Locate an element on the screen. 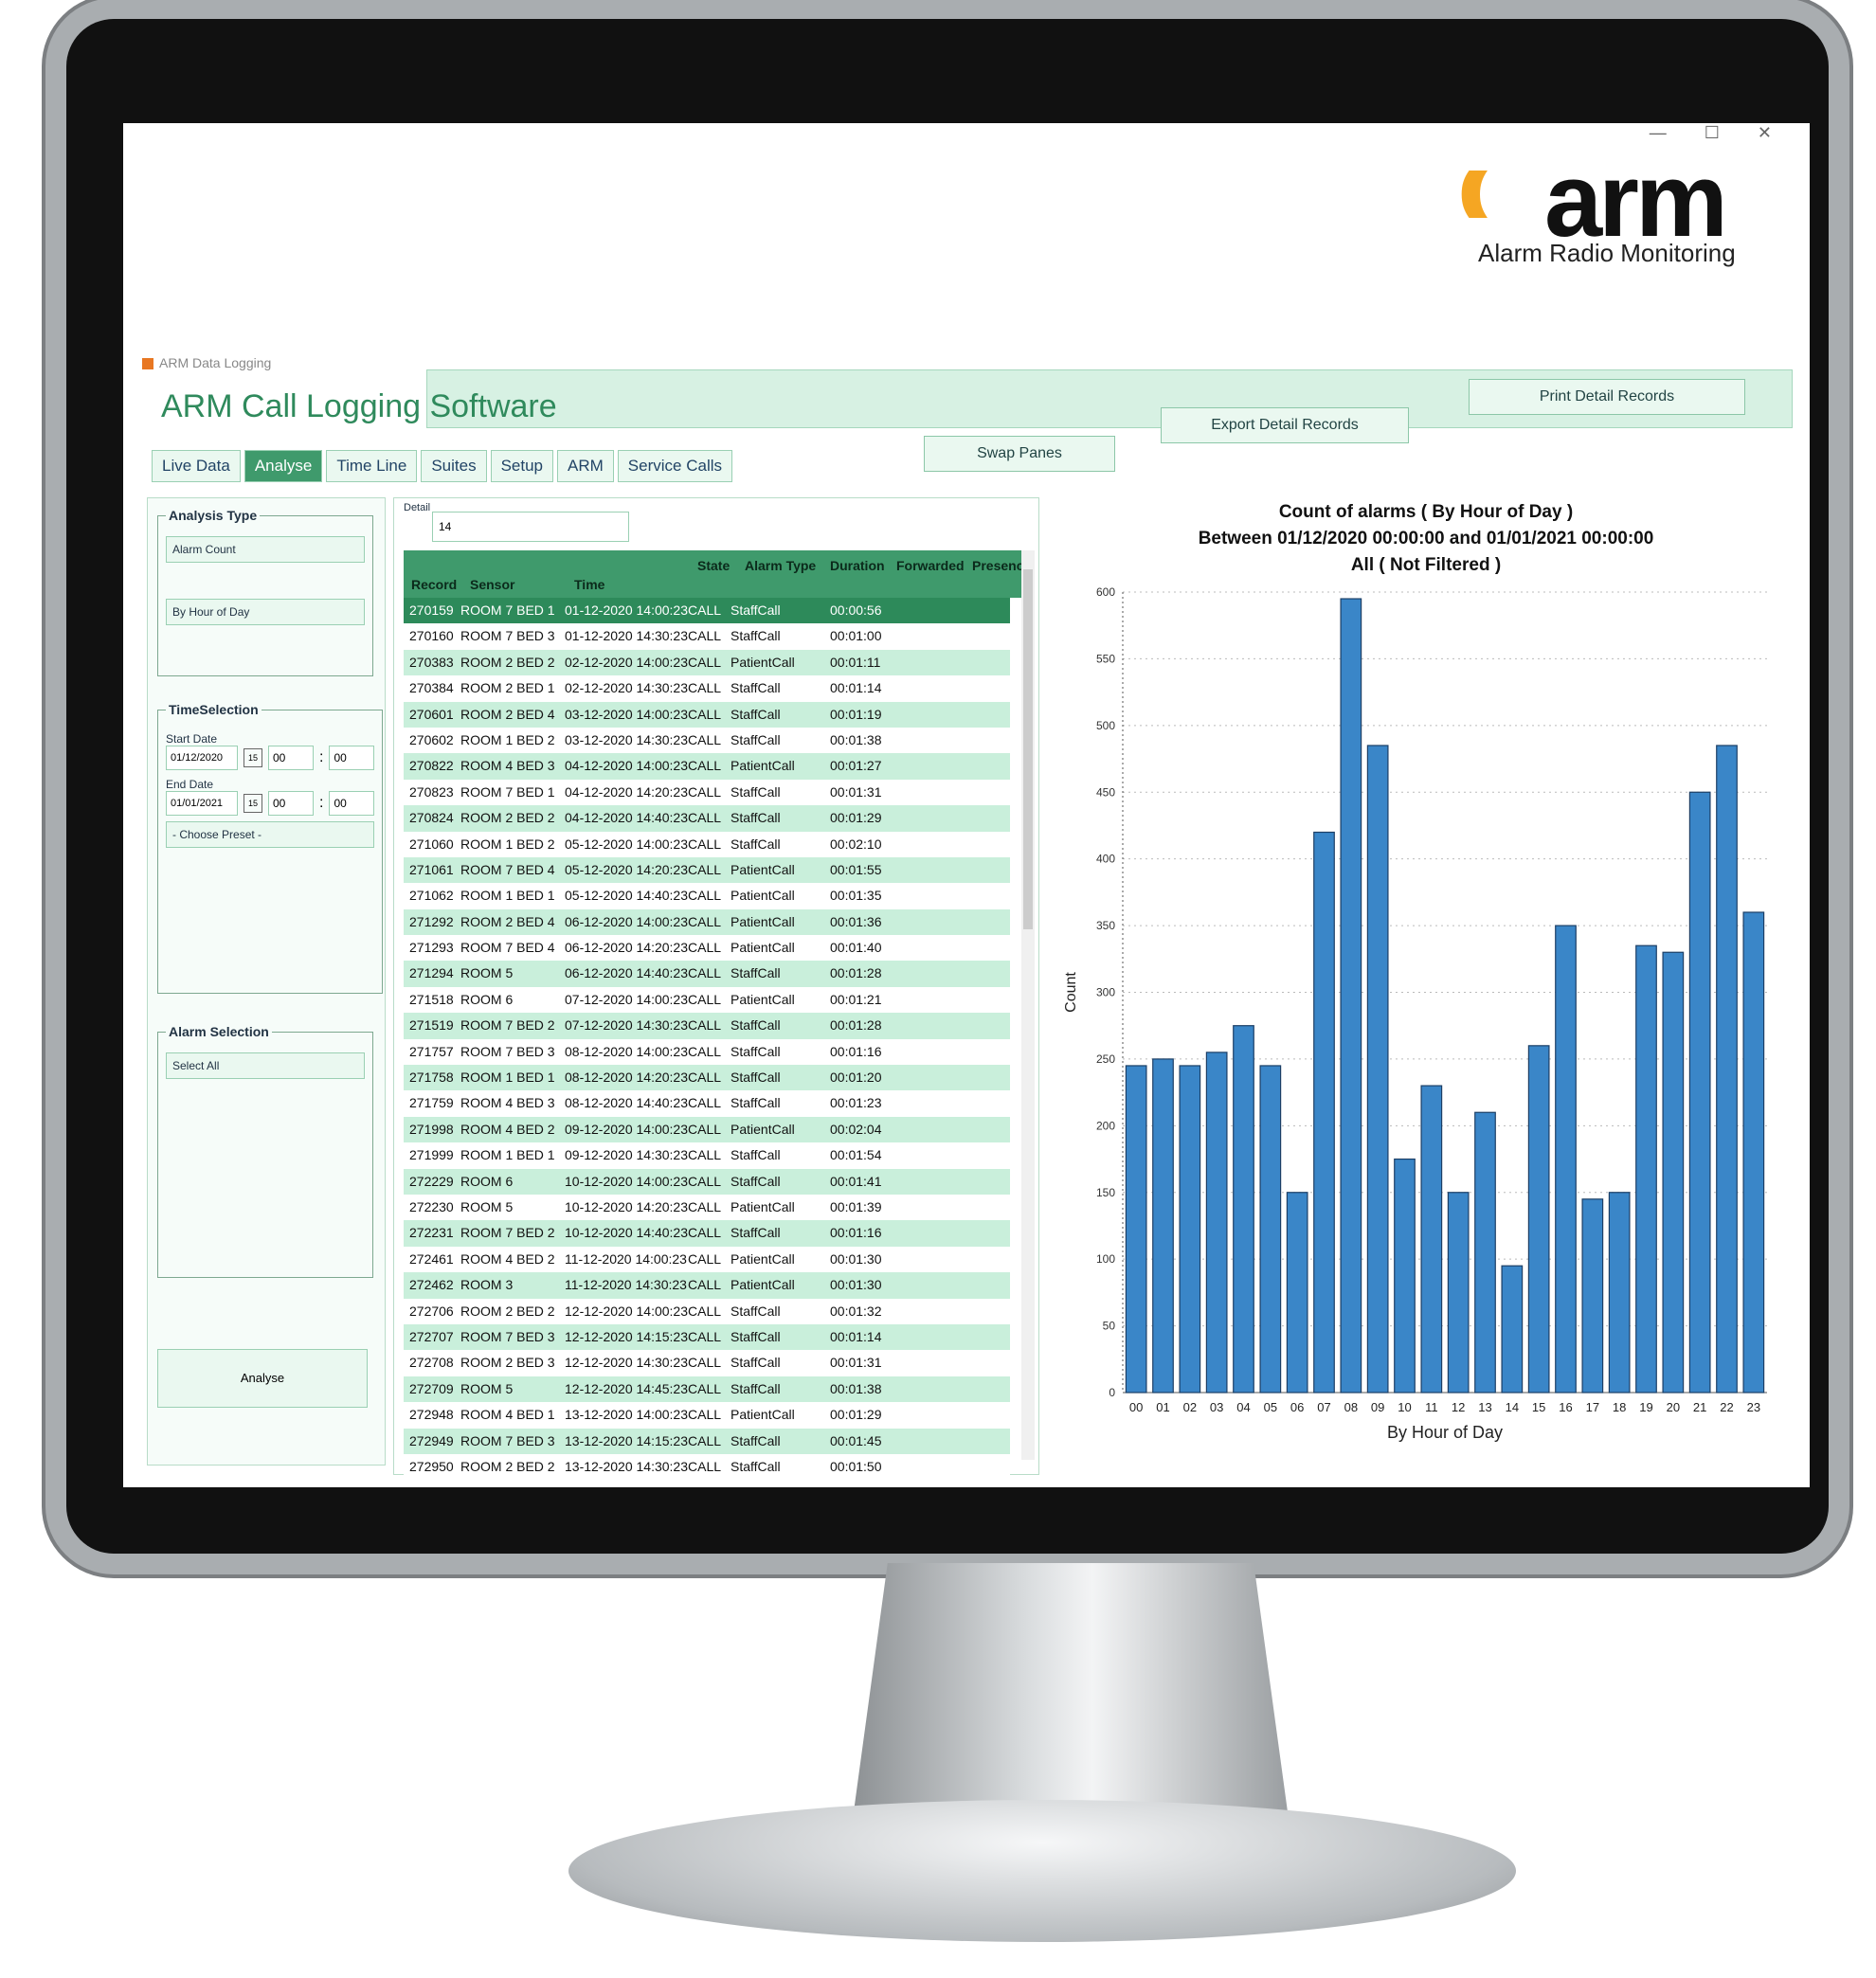 The image size is (1876, 1978). tab-analyse: Analyse is located at coordinates (283, 466).